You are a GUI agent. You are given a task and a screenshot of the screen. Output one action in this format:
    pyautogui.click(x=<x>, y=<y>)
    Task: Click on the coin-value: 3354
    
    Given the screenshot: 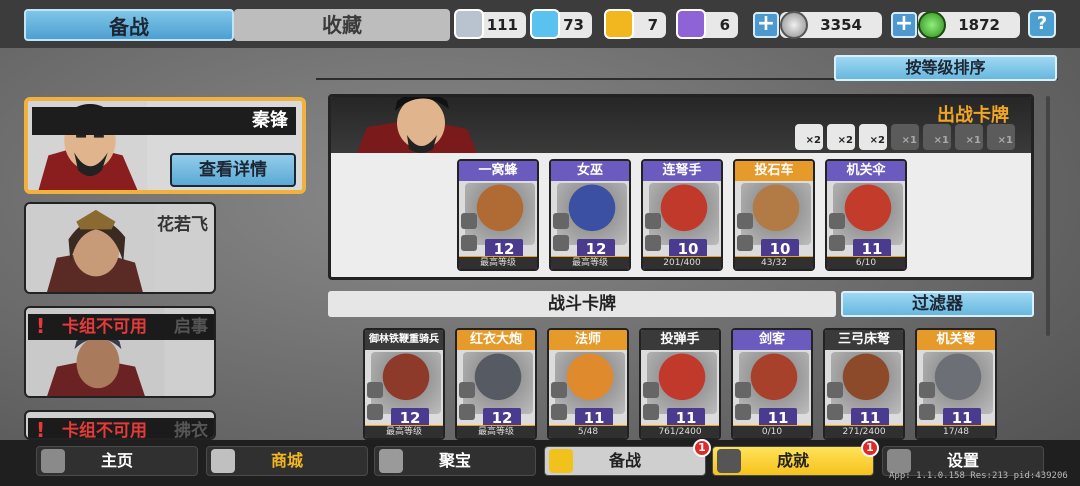 What is the action you would take?
    pyautogui.click(x=841, y=25)
    